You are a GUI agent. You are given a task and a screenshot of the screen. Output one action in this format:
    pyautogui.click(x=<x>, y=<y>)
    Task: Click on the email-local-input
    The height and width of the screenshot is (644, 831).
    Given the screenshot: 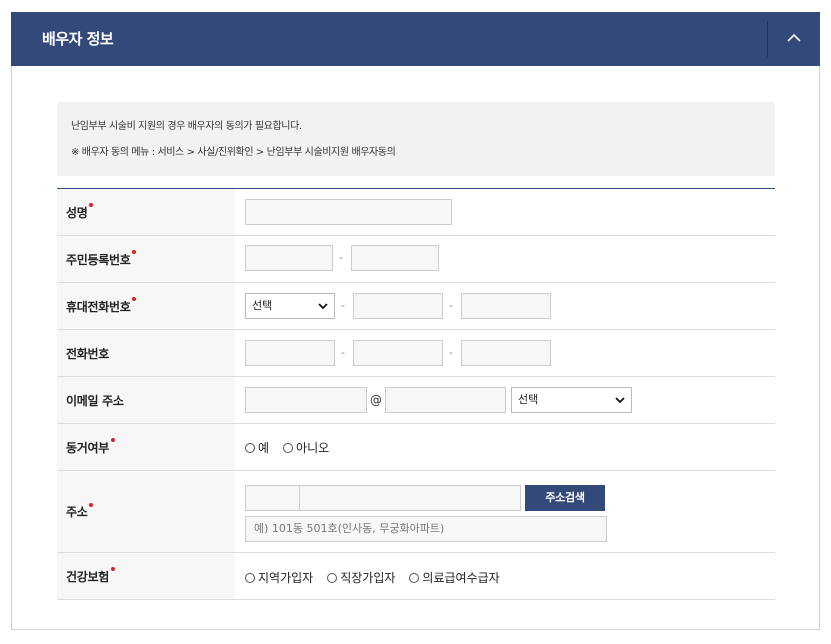 What is the action you would take?
    pyautogui.click(x=306, y=400)
    